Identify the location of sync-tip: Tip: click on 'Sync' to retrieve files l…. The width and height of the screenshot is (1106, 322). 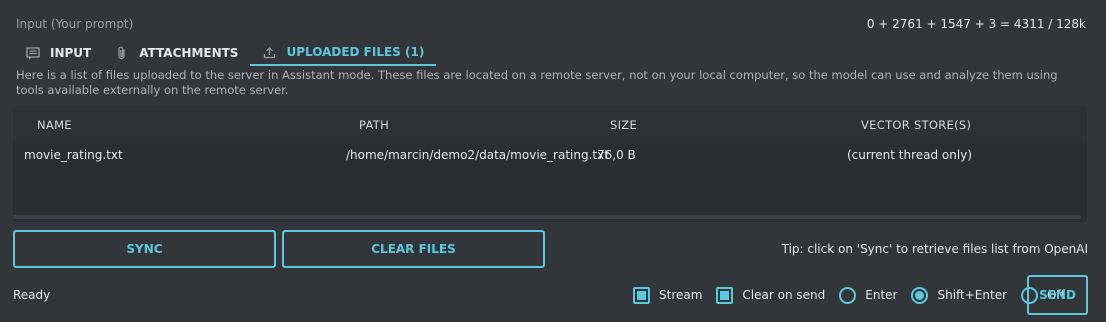
(934, 249).